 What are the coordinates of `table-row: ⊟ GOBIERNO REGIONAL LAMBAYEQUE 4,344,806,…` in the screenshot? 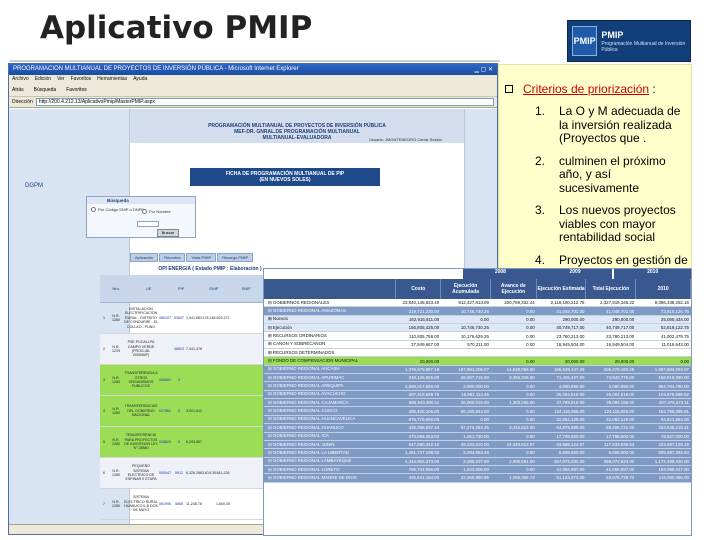 It's located at (477, 461).